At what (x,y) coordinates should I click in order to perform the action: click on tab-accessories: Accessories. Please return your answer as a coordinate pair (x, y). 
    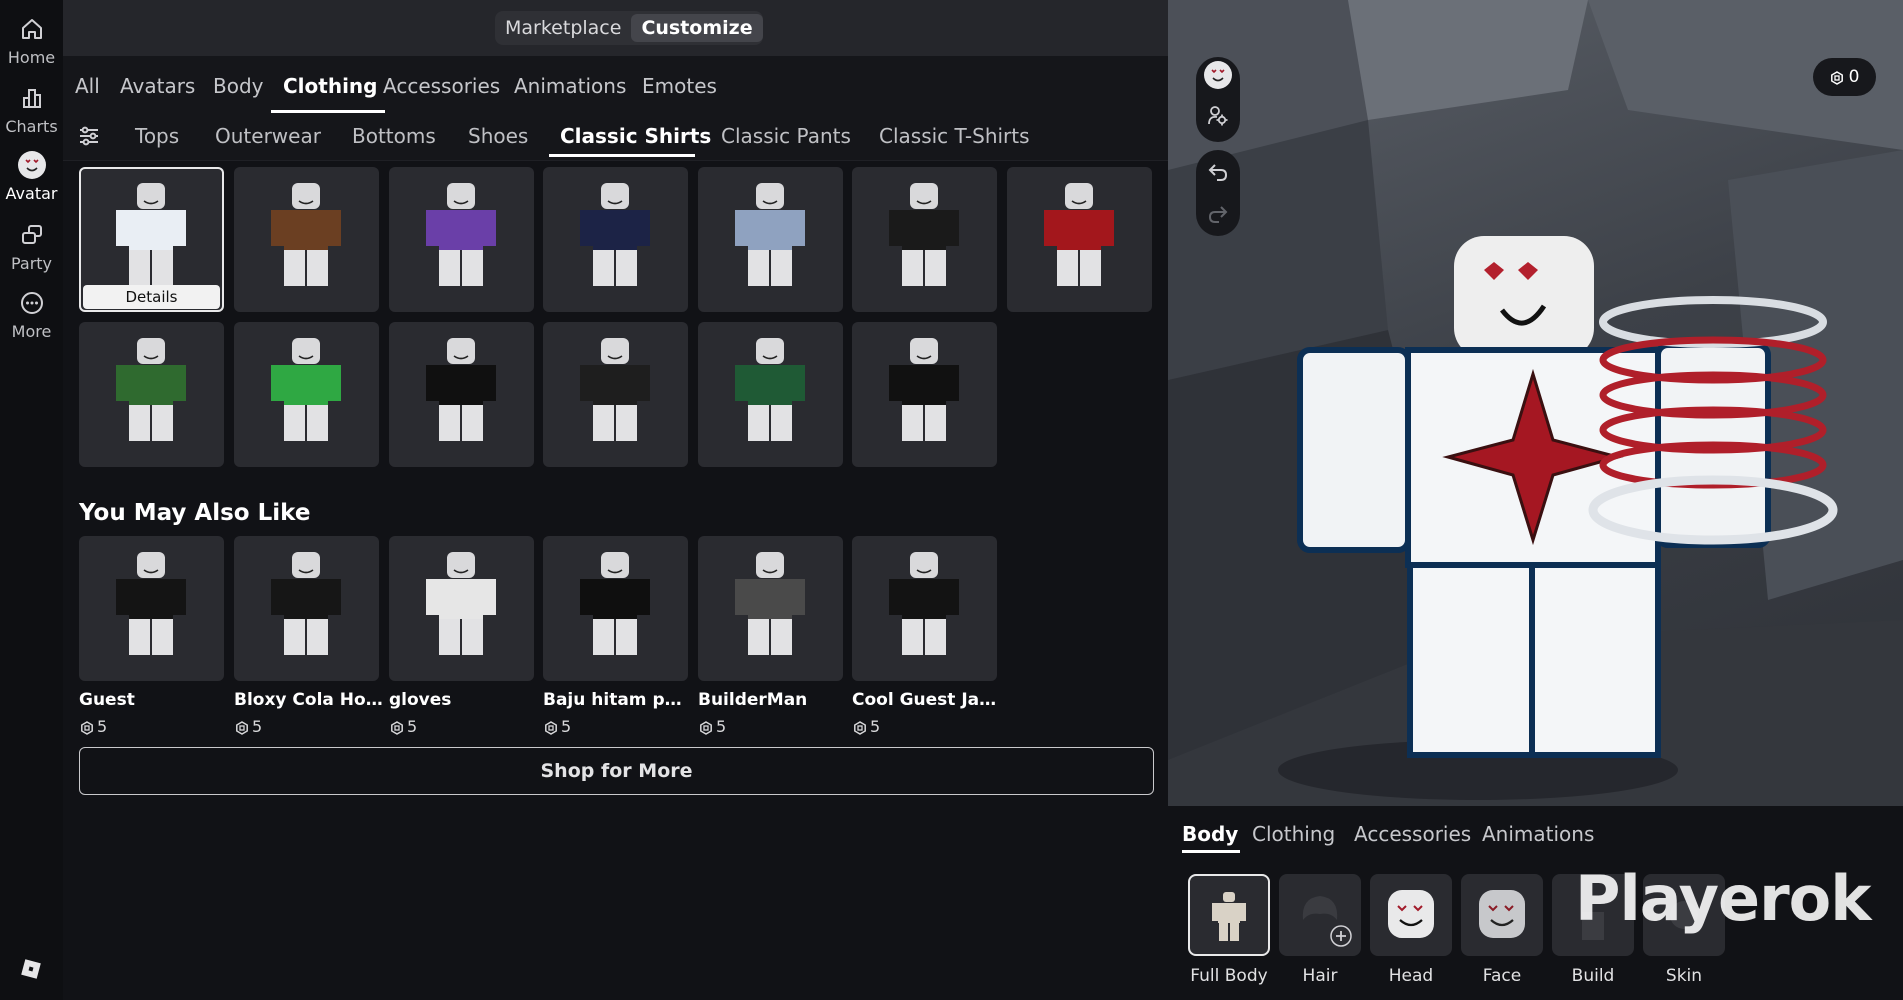
    Looking at the image, I should click on (441, 86).